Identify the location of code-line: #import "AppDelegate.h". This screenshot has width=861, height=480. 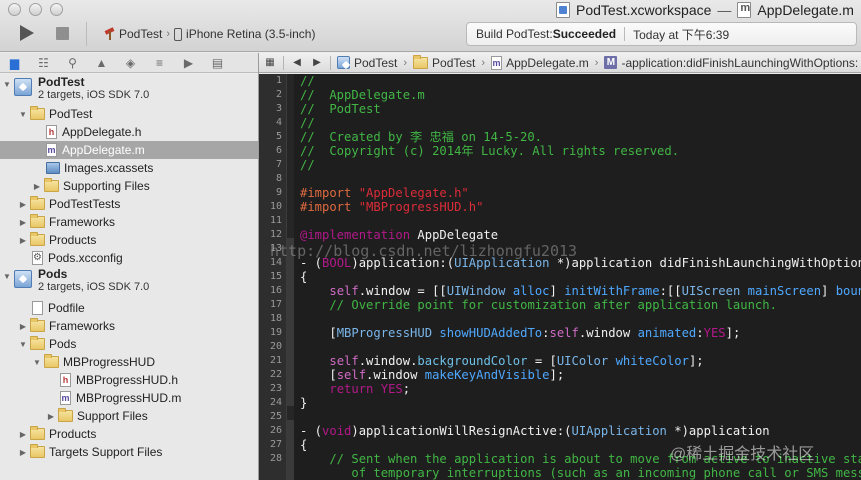
(384, 193).